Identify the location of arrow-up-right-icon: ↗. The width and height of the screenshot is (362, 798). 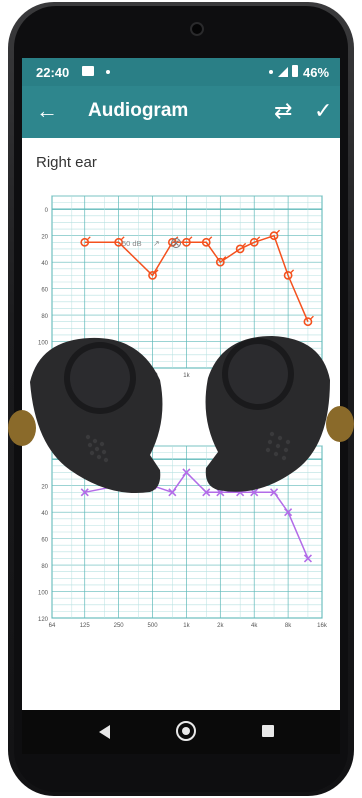
(156, 243).